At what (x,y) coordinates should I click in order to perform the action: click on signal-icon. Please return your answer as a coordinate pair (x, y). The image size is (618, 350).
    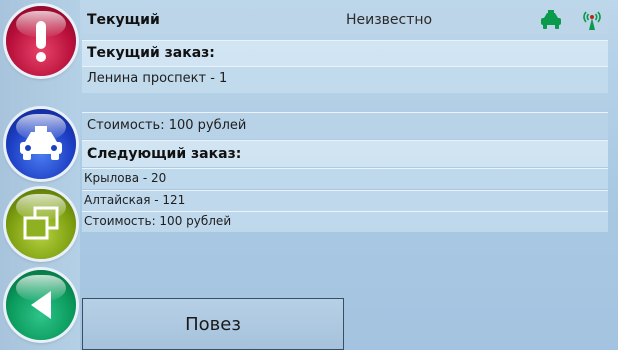
    Looking at the image, I should click on (592, 20).